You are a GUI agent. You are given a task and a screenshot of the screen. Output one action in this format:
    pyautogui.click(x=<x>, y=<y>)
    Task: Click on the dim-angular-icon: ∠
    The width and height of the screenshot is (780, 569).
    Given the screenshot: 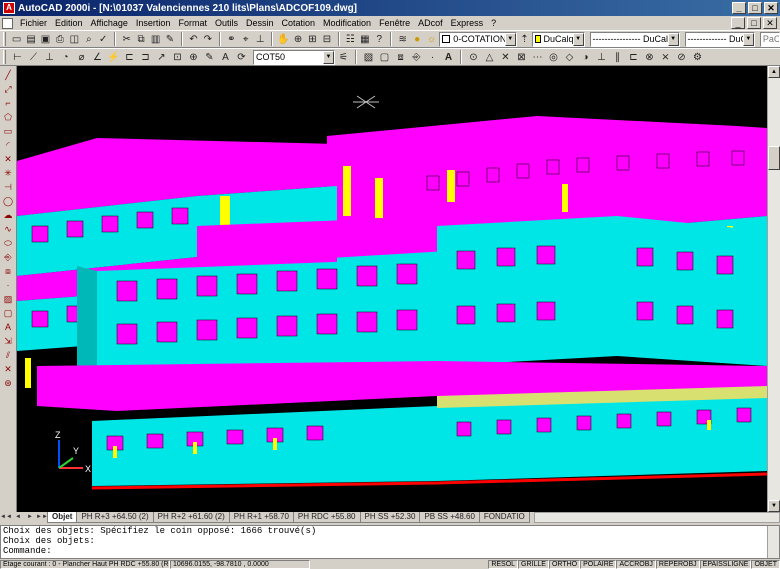 What is the action you would take?
    pyautogui.click(x=97, y=57)
    